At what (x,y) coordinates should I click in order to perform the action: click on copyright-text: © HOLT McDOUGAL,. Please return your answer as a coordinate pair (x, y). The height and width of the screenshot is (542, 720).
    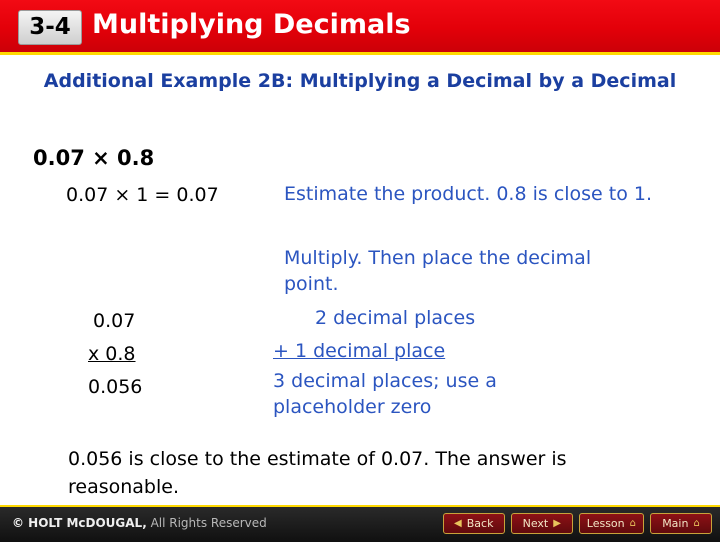
    Looking at the image, I should click on (79, 523).